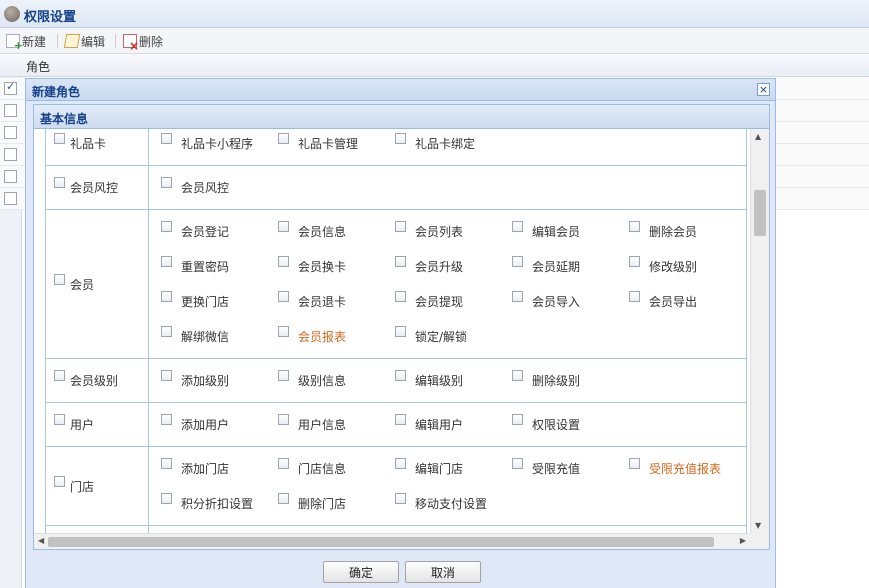 The width and height of the screenshot is (869, 588). What do you see at coordinates (453, 301) in the screenshot?
I see `permission-item: 会员提现` at bounding box center [453, 301].